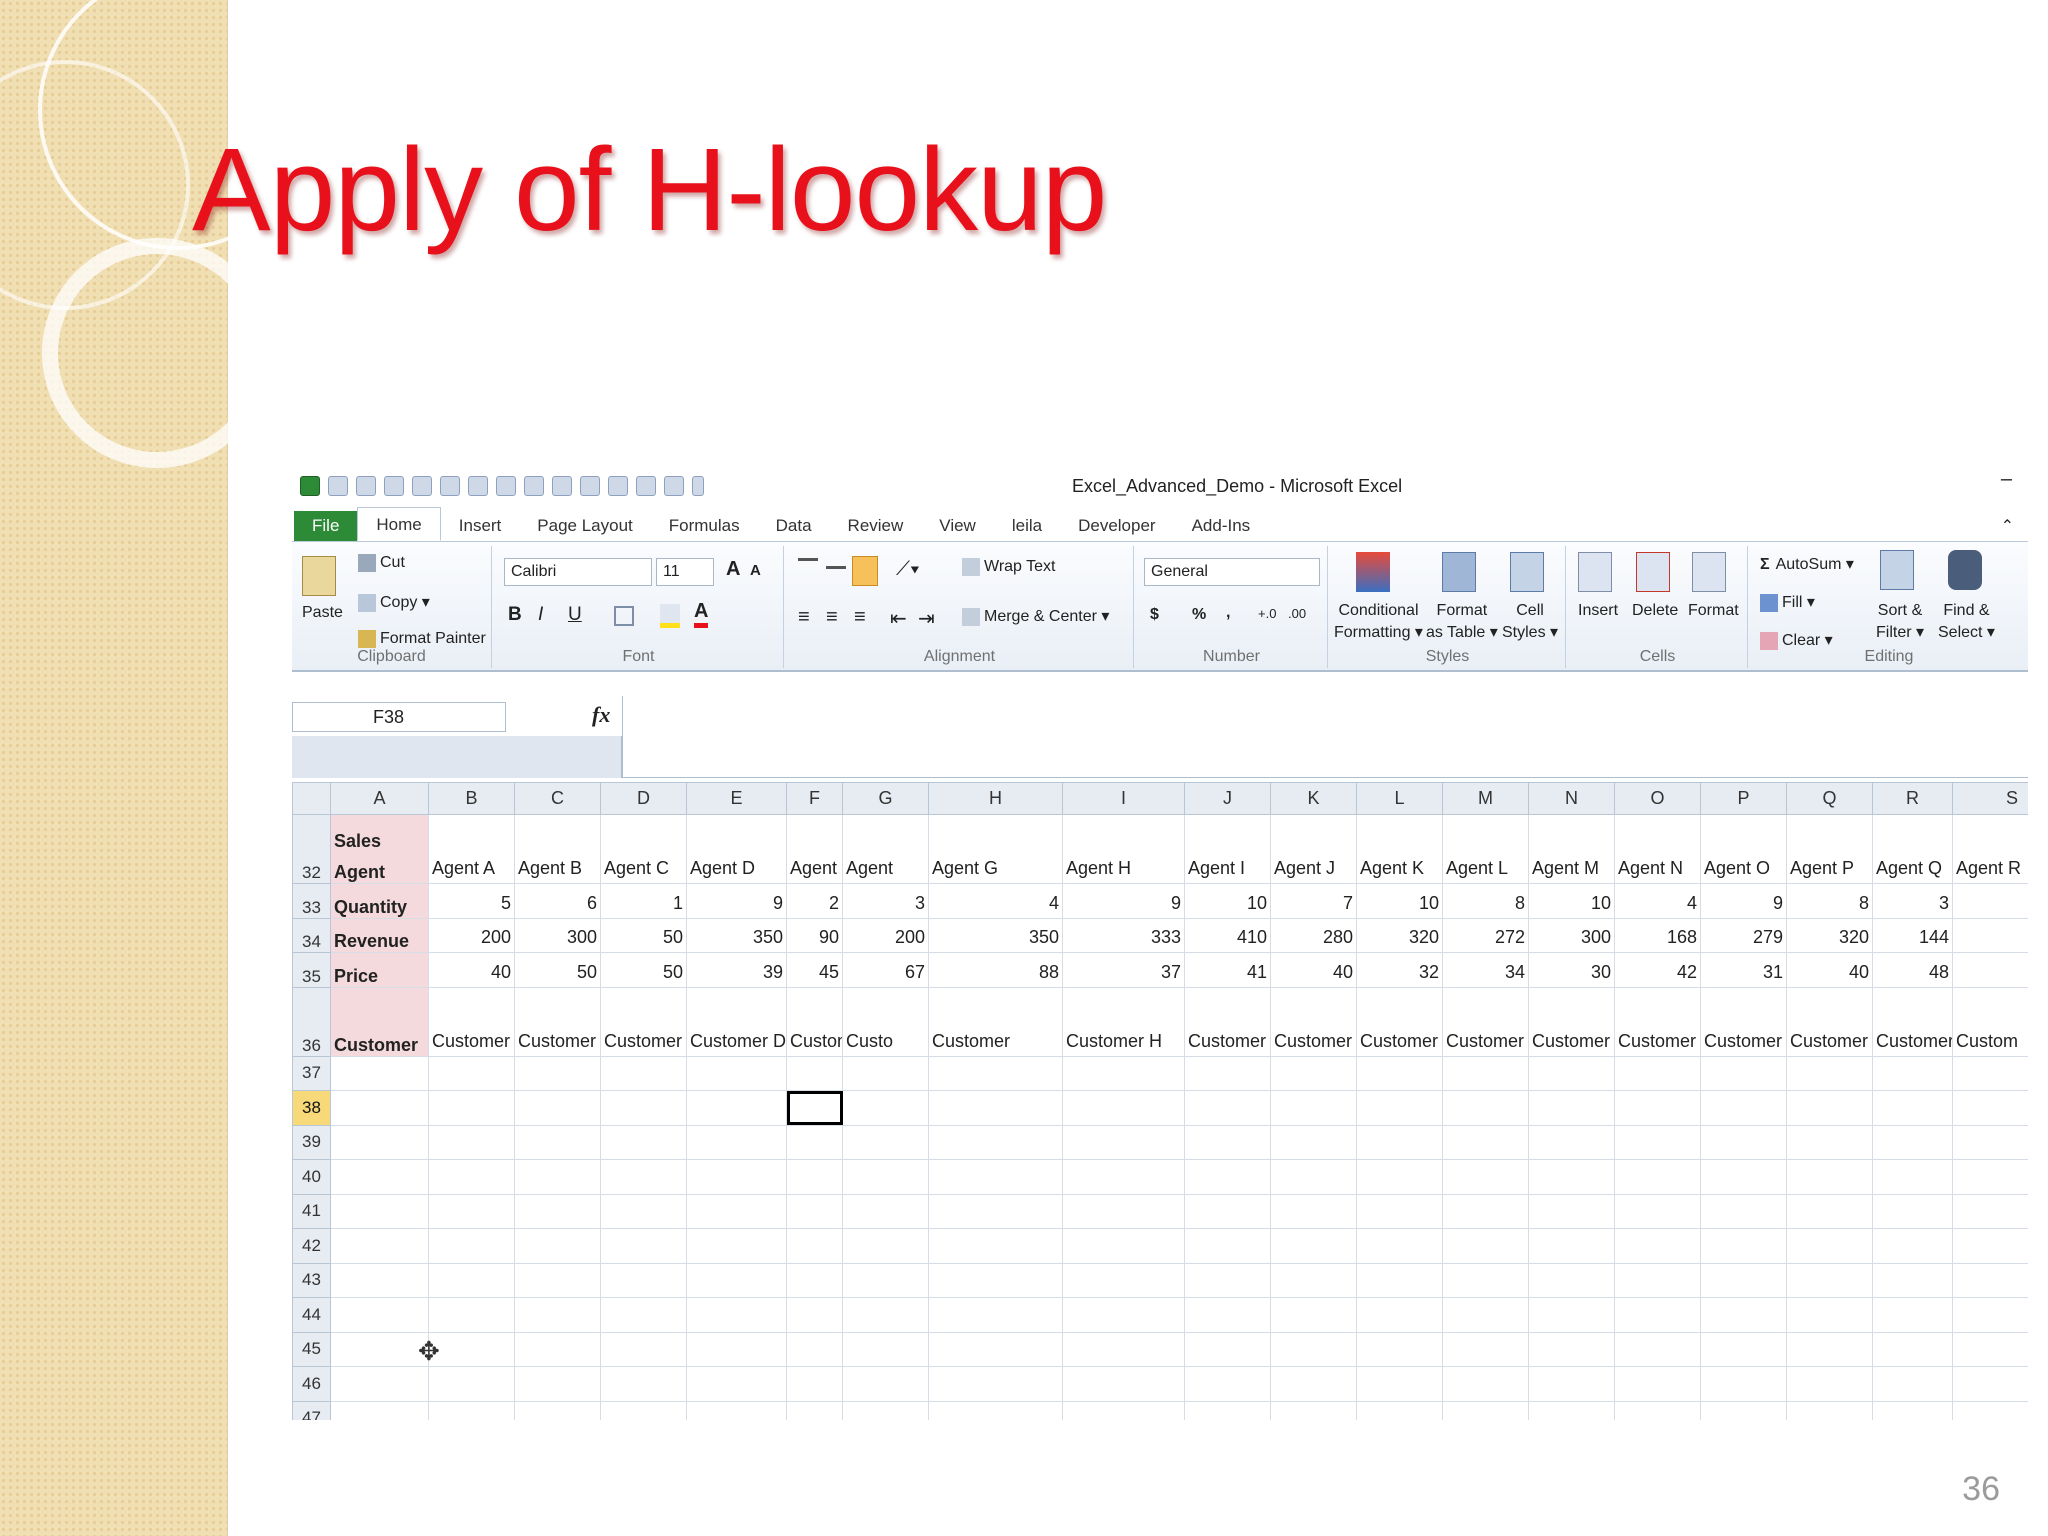 This screenshot has height=1536, width=2048. I want to click on cell: 8, so click(1829, 901).